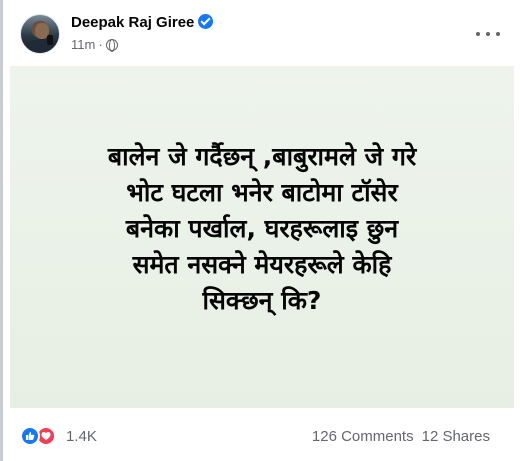 The width and height of the screenshot is (520, 461). Describe the element at coordinates (260, 435) in the screenshot. I see `post-footer: 1.4K 126 Comments 12 Shares` at that location.